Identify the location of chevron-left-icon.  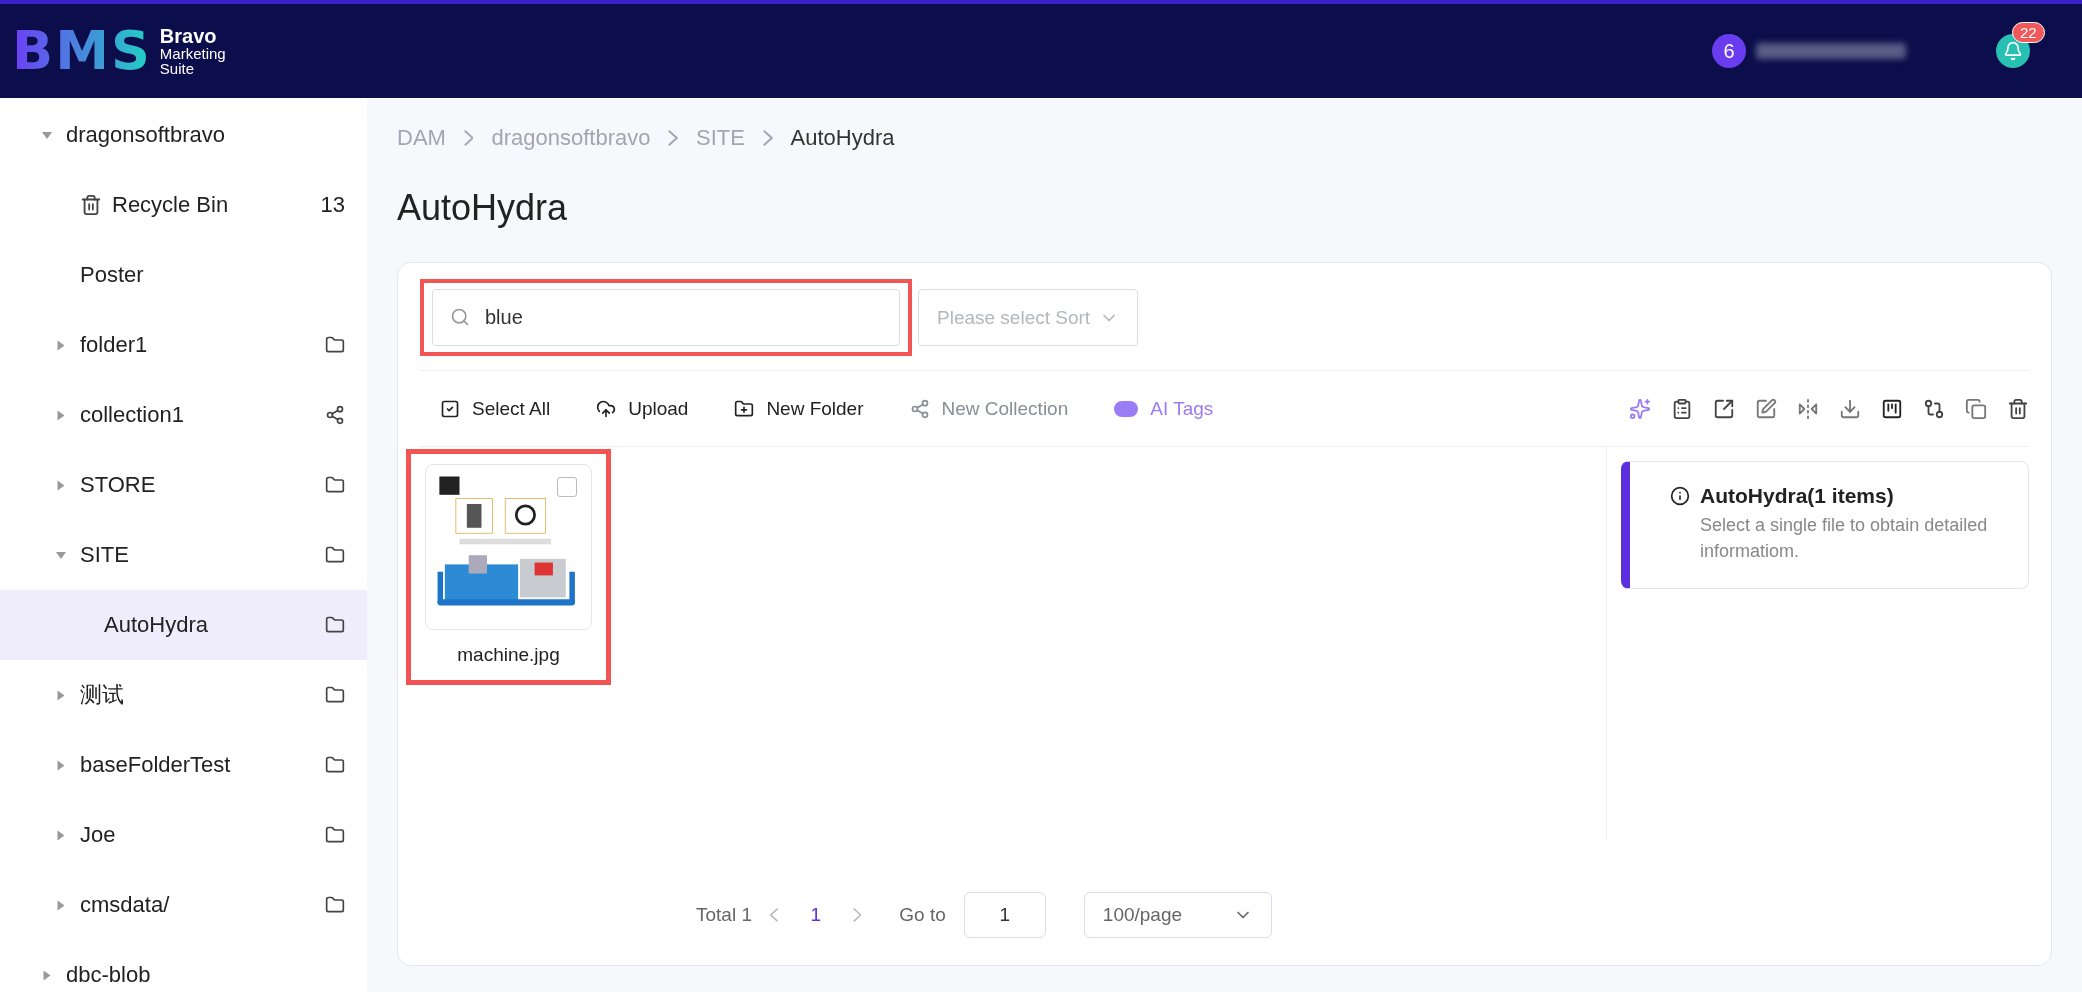
(774, 915).